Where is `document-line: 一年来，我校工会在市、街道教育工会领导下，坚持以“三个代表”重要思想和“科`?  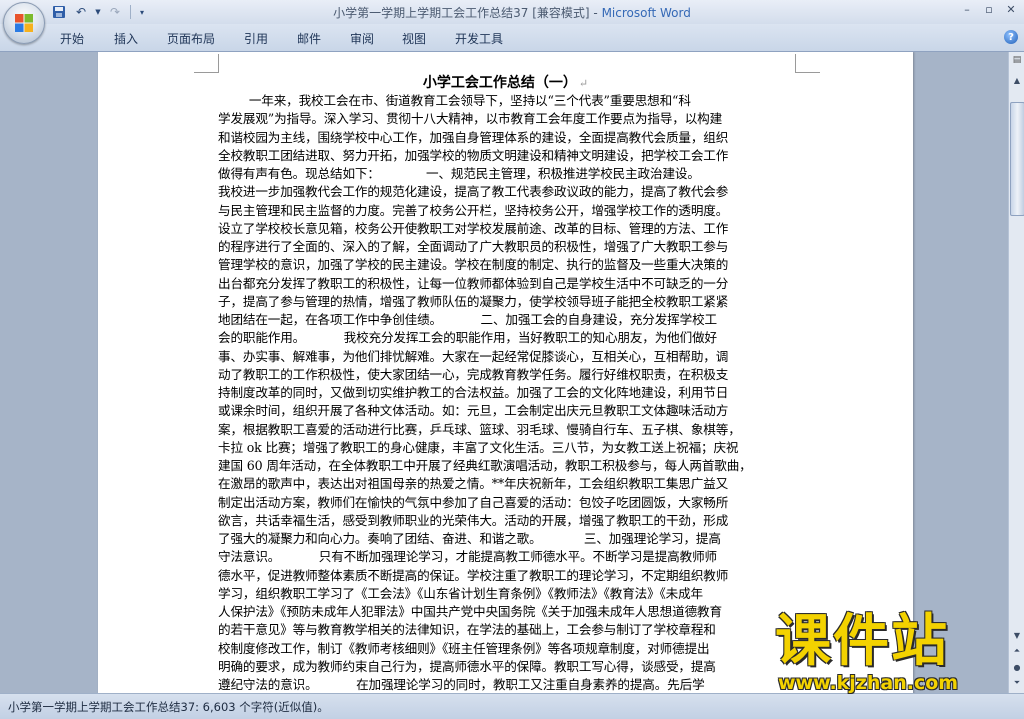 document-line: 一年来，我校工会在市、街道教育工会领导下，坚持以“三个代表”重要思想和“科 is located at coordinates (454, 100).